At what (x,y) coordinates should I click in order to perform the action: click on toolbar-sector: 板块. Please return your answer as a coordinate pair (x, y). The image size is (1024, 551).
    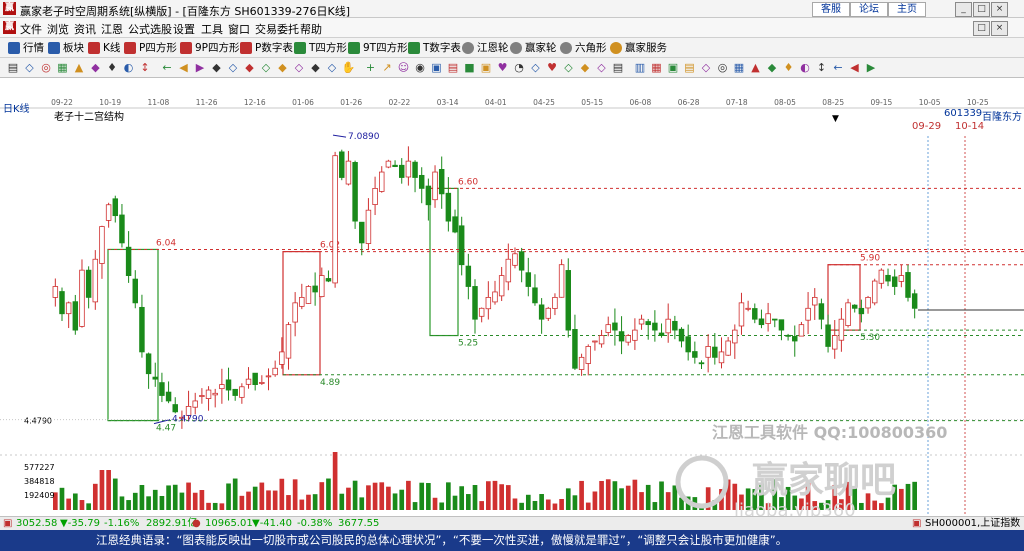
    Looking at the image, I should click on (66, 48).